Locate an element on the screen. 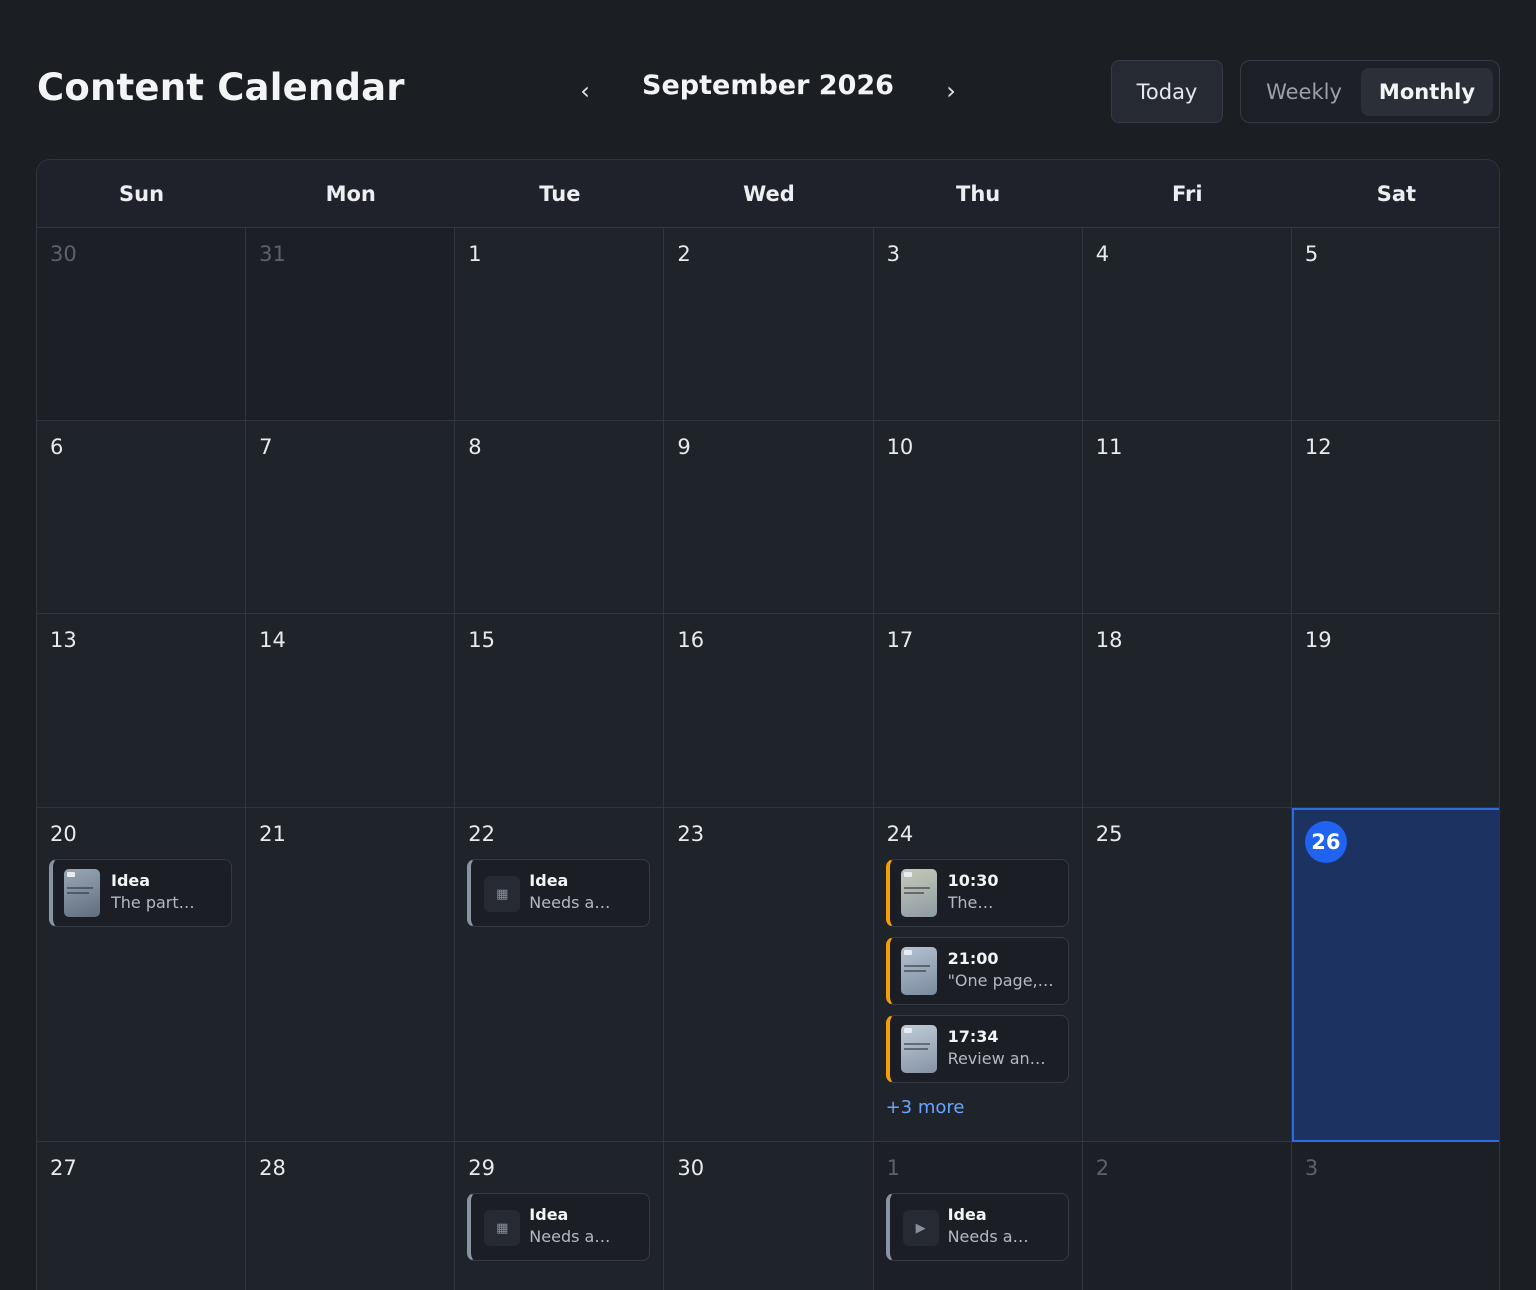 This screenshot has height=1290, width=1536. day-cell: 13 is located at coordinates (142, 711).